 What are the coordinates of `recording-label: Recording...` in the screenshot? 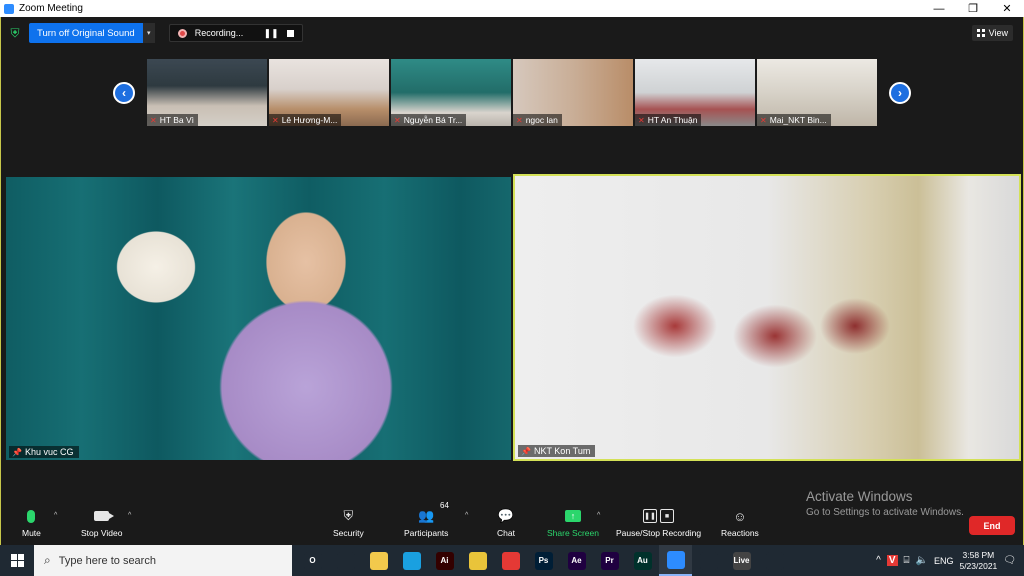 It's located at (219, 33).